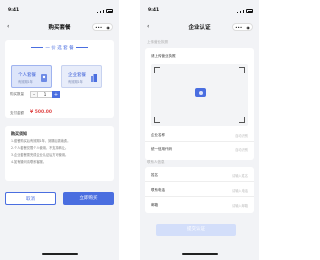 The image size is (320, 260). I want to click on field-name: 姓名 请输入姓名, so click(199, 175).